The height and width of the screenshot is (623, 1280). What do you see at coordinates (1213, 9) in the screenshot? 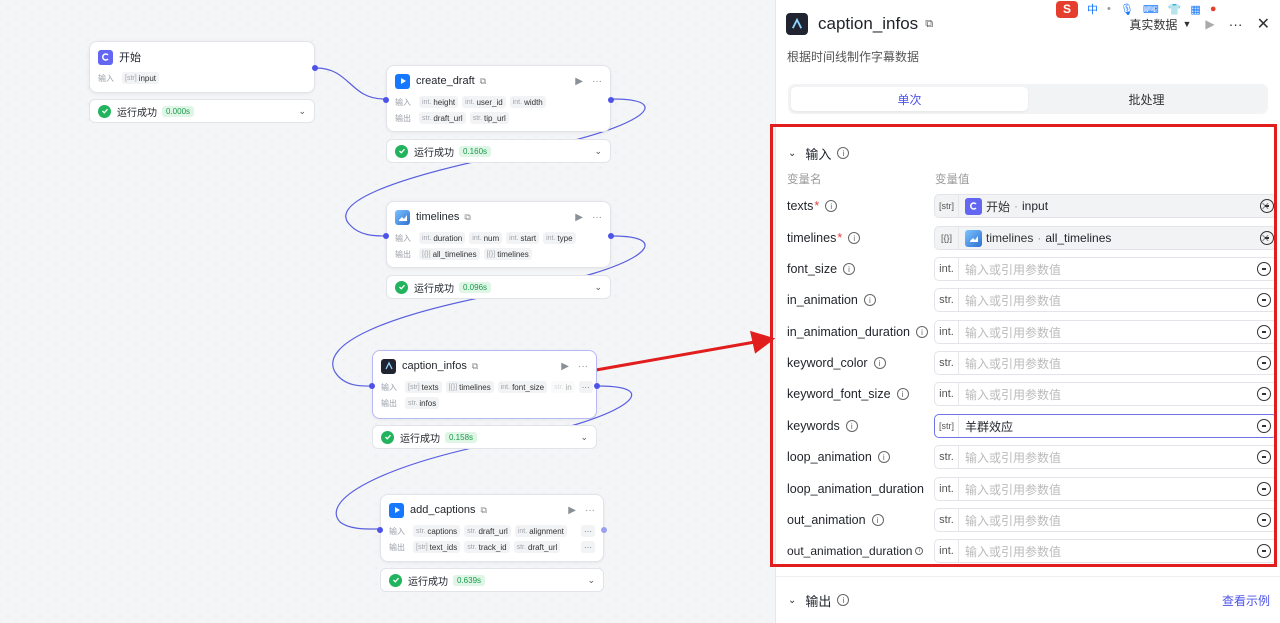
I see `mascot-icon: ●` at bounding box center [1213, 9].